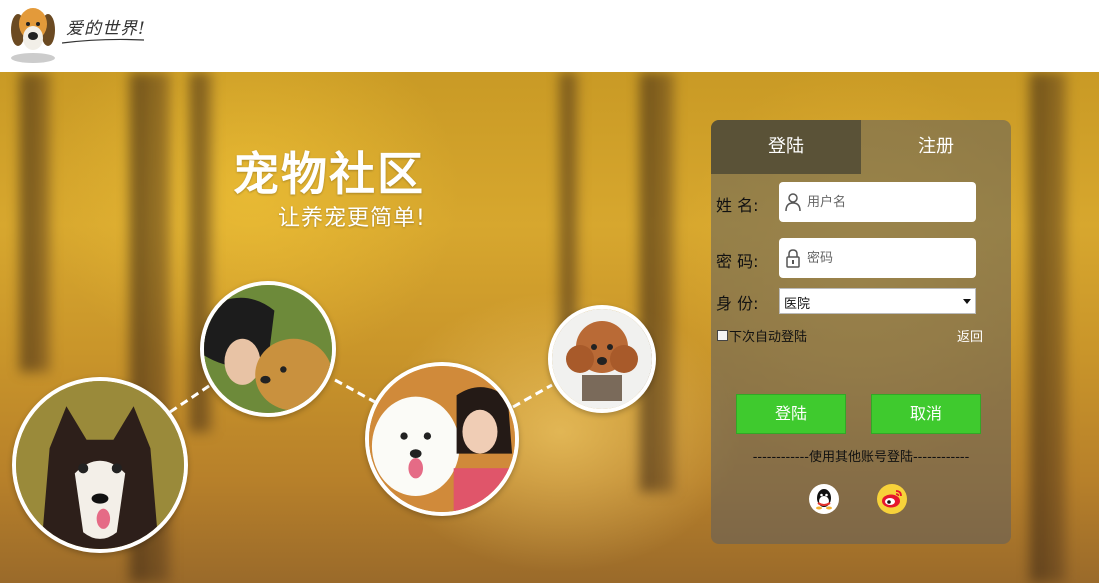 The image size is (1099, 583). Describe the element at coordinates (268, 349) in the screenshot. I see `man-with-golden-retriever-photo` at that location.